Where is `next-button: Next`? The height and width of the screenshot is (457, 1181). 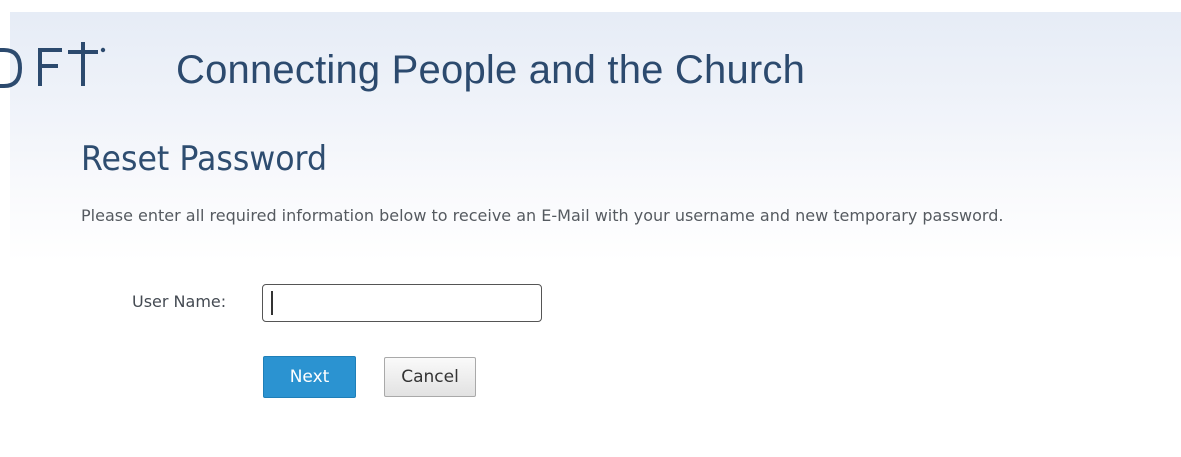 next-button: Next is located at coordinates (309, 377).